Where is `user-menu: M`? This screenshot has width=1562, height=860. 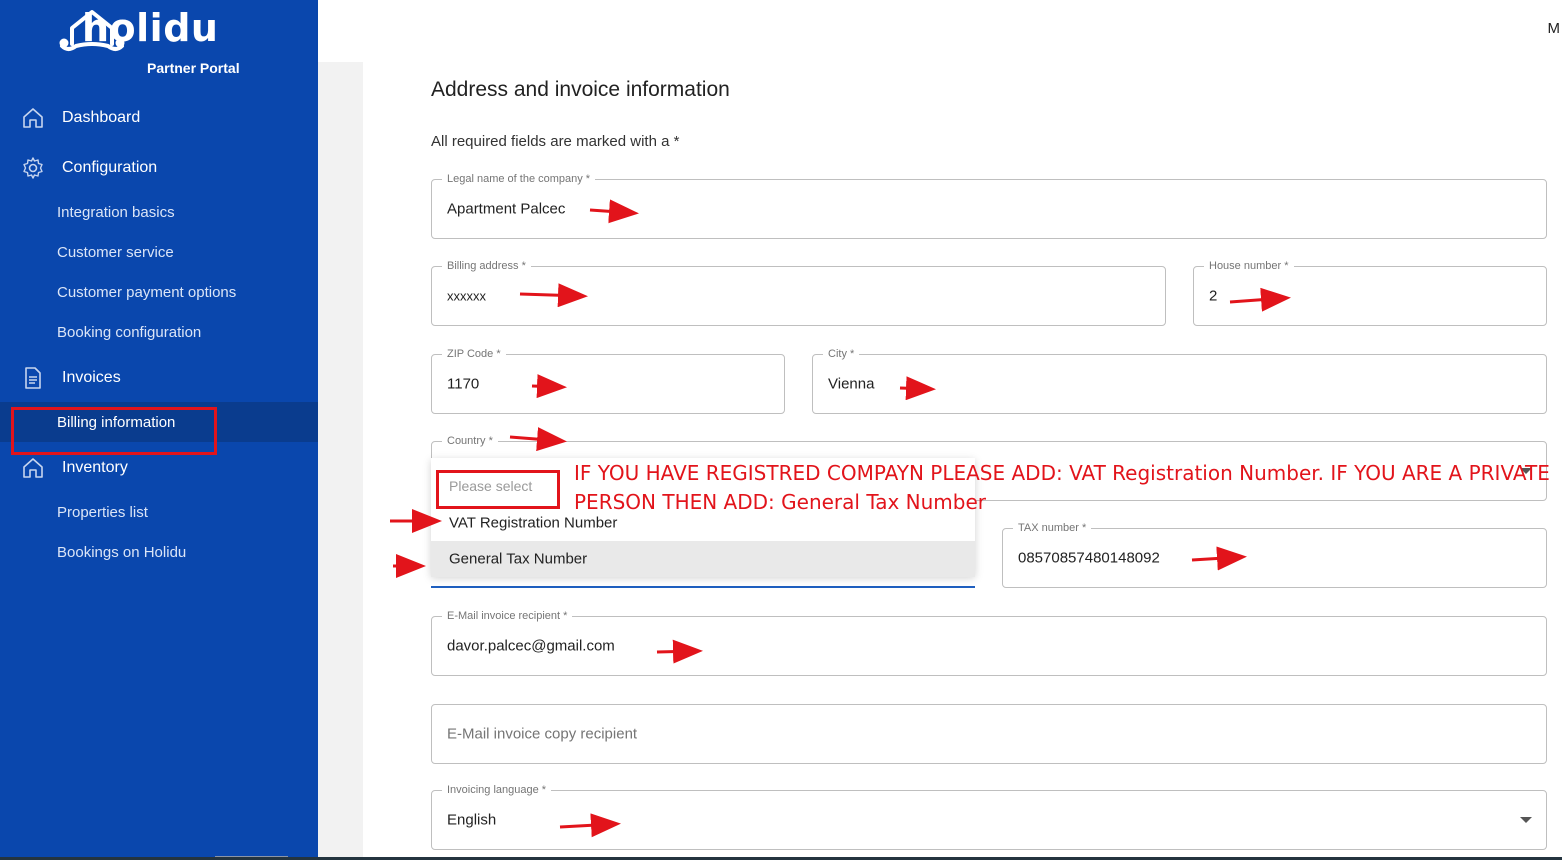 user-menu: M is located at coordinates (1554, 28).